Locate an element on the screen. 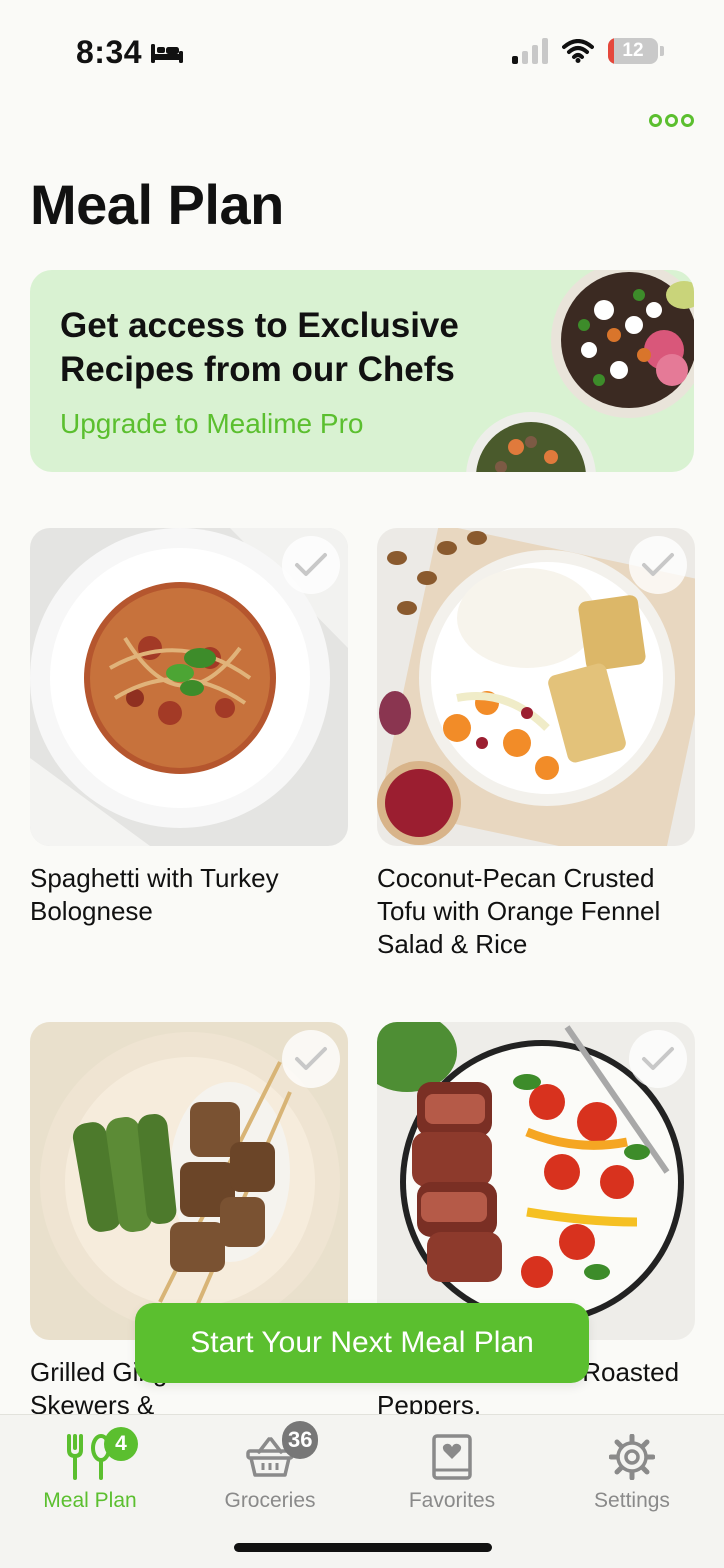 The image size is (724, 1568). salad-bowl-image is located at coordinates (622, 344).